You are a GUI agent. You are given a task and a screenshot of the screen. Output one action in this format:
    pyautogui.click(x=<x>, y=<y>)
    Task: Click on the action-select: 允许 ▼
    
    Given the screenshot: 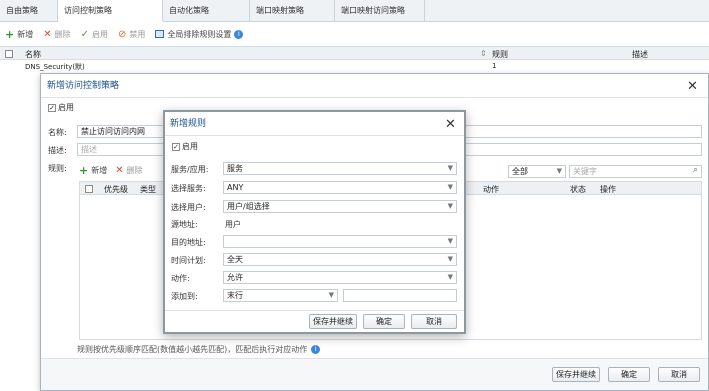 What is the action you would take?
    pyautogui.click(x=340, y=277)
    